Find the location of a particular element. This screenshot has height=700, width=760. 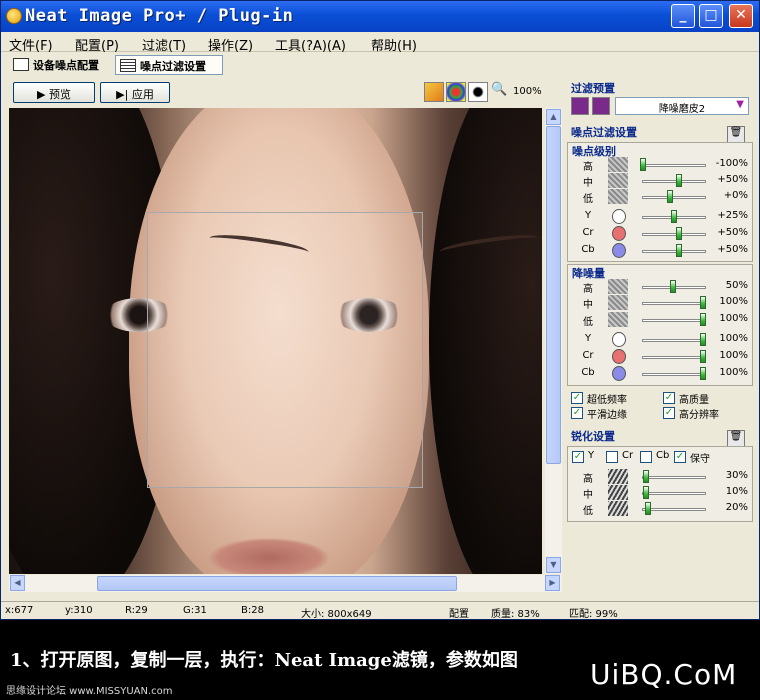

zoom-icon: 🔍 is located at coordinates (501, 92).